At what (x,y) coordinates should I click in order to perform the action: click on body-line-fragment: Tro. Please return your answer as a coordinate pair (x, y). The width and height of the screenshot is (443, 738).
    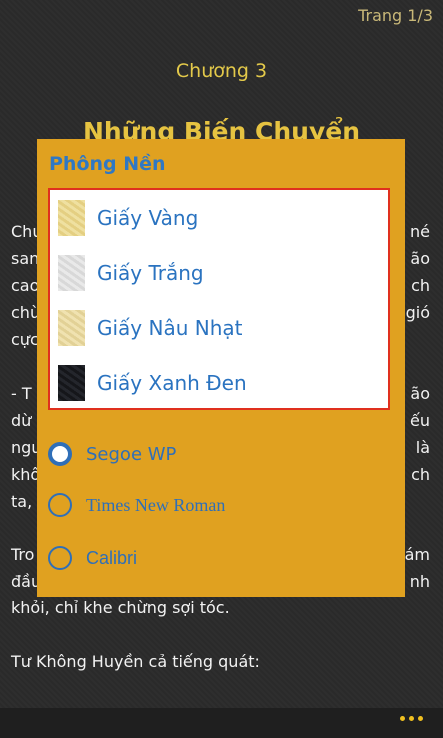
    Looking at the image, I should click on (23, 554).